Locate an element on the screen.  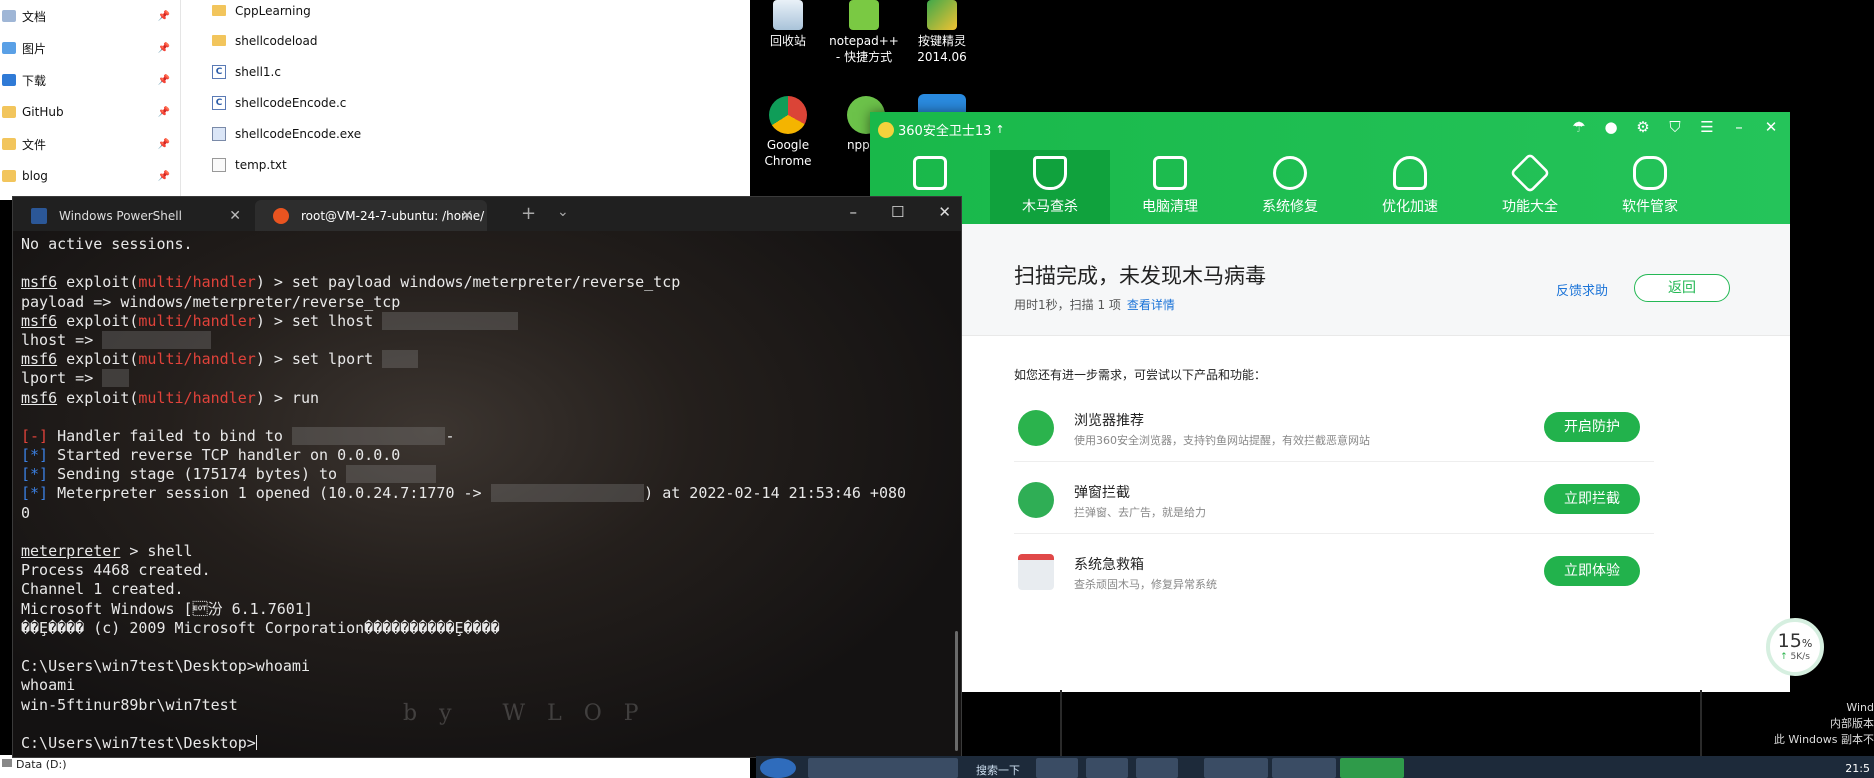
file-item: CshellcodeEncode.c is located at coordinates (279, 102).